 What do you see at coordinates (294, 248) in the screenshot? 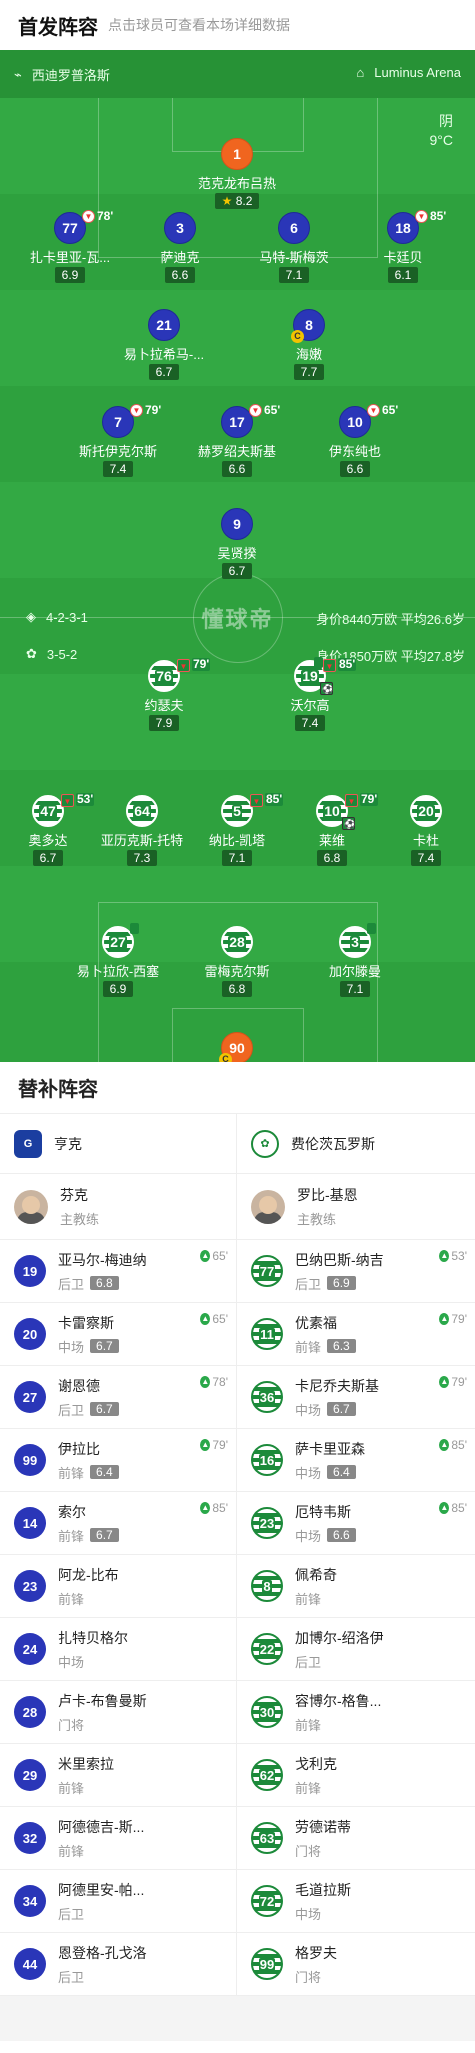
I see `home-player: 6 马特-斯梅茨 7.1` at bounding box center [294, 248].